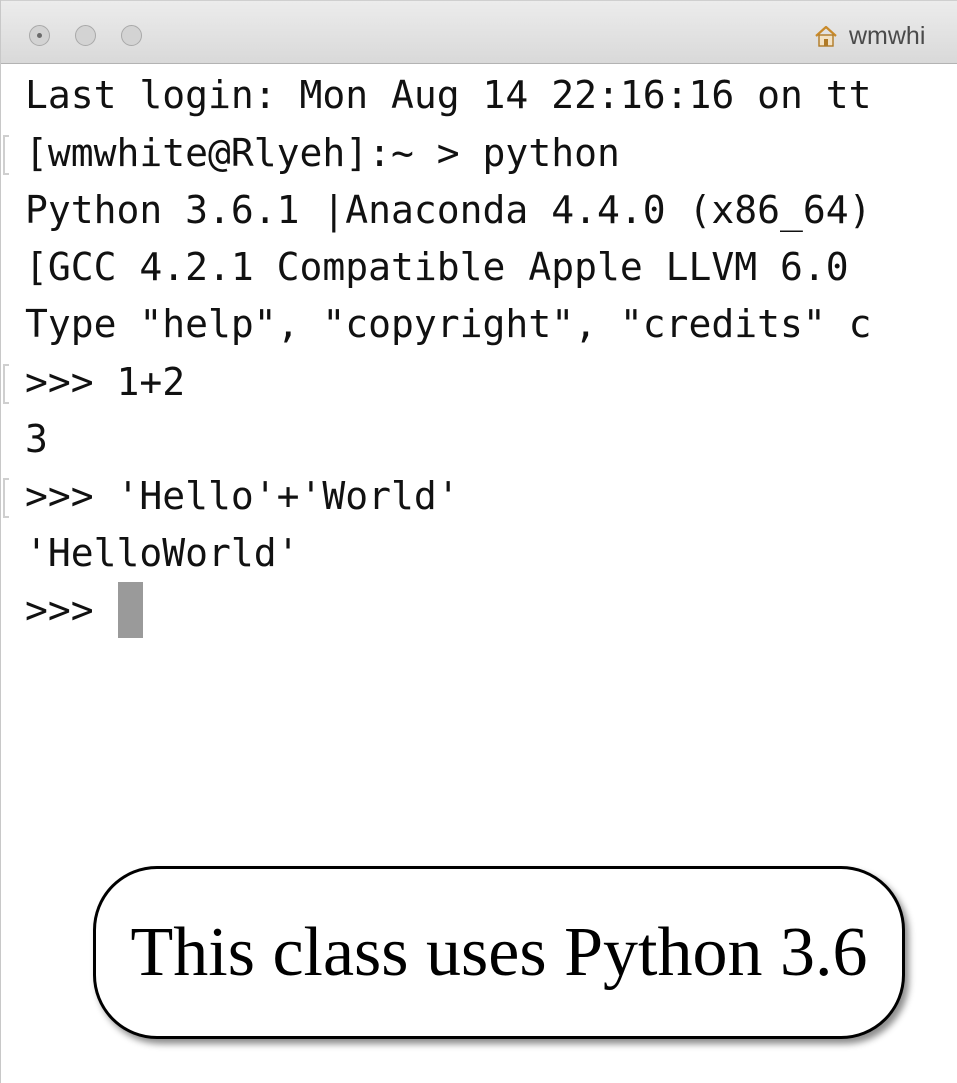 This screenshot has width=957, height=1083. What do you see at coordinates (448, 95) in the screenshot?
I see `terminal-line: Last login: Mon Aug 14 22:16:16 on tt` at bounding box center [448, 95].